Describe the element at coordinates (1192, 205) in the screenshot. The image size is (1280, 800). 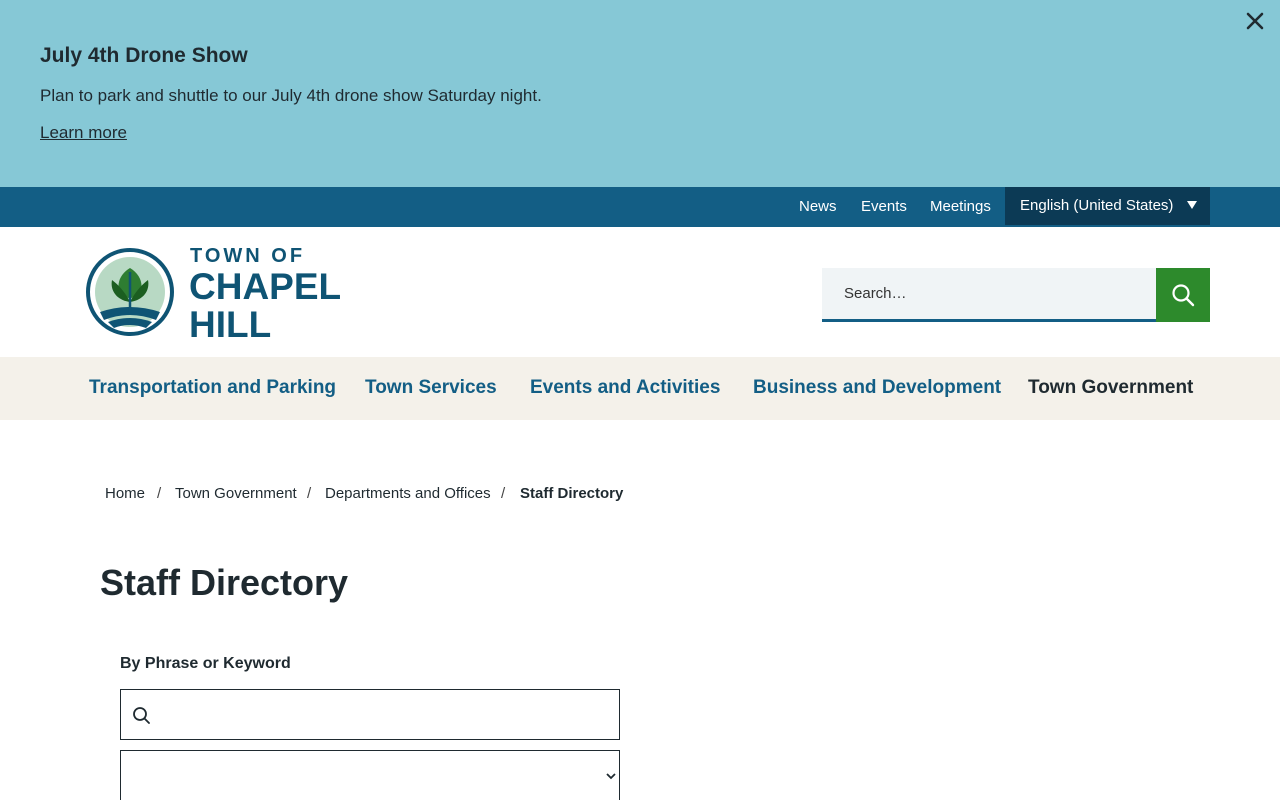
I see `caret-down-icon` at that location.